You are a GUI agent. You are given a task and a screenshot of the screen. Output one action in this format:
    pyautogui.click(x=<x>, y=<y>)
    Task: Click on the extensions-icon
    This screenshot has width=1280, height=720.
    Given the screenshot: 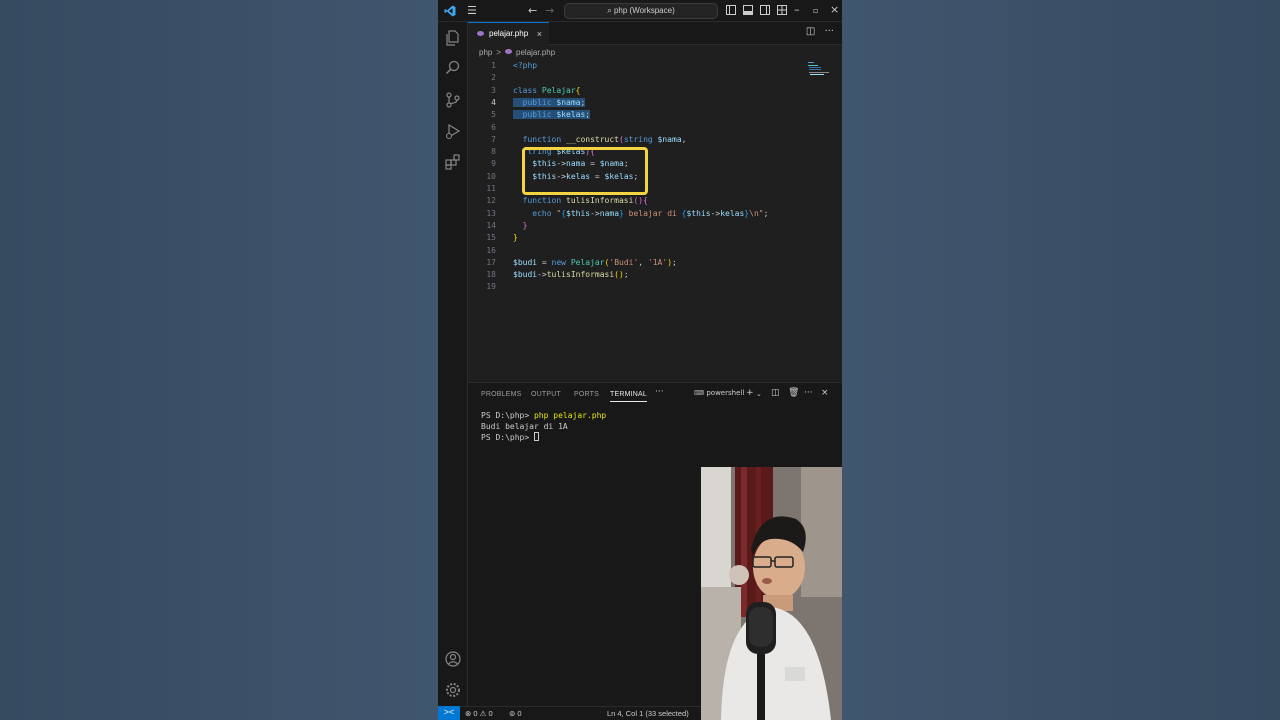 What is the action you would take?
    pyautogui.click(x=453, y=162)
    